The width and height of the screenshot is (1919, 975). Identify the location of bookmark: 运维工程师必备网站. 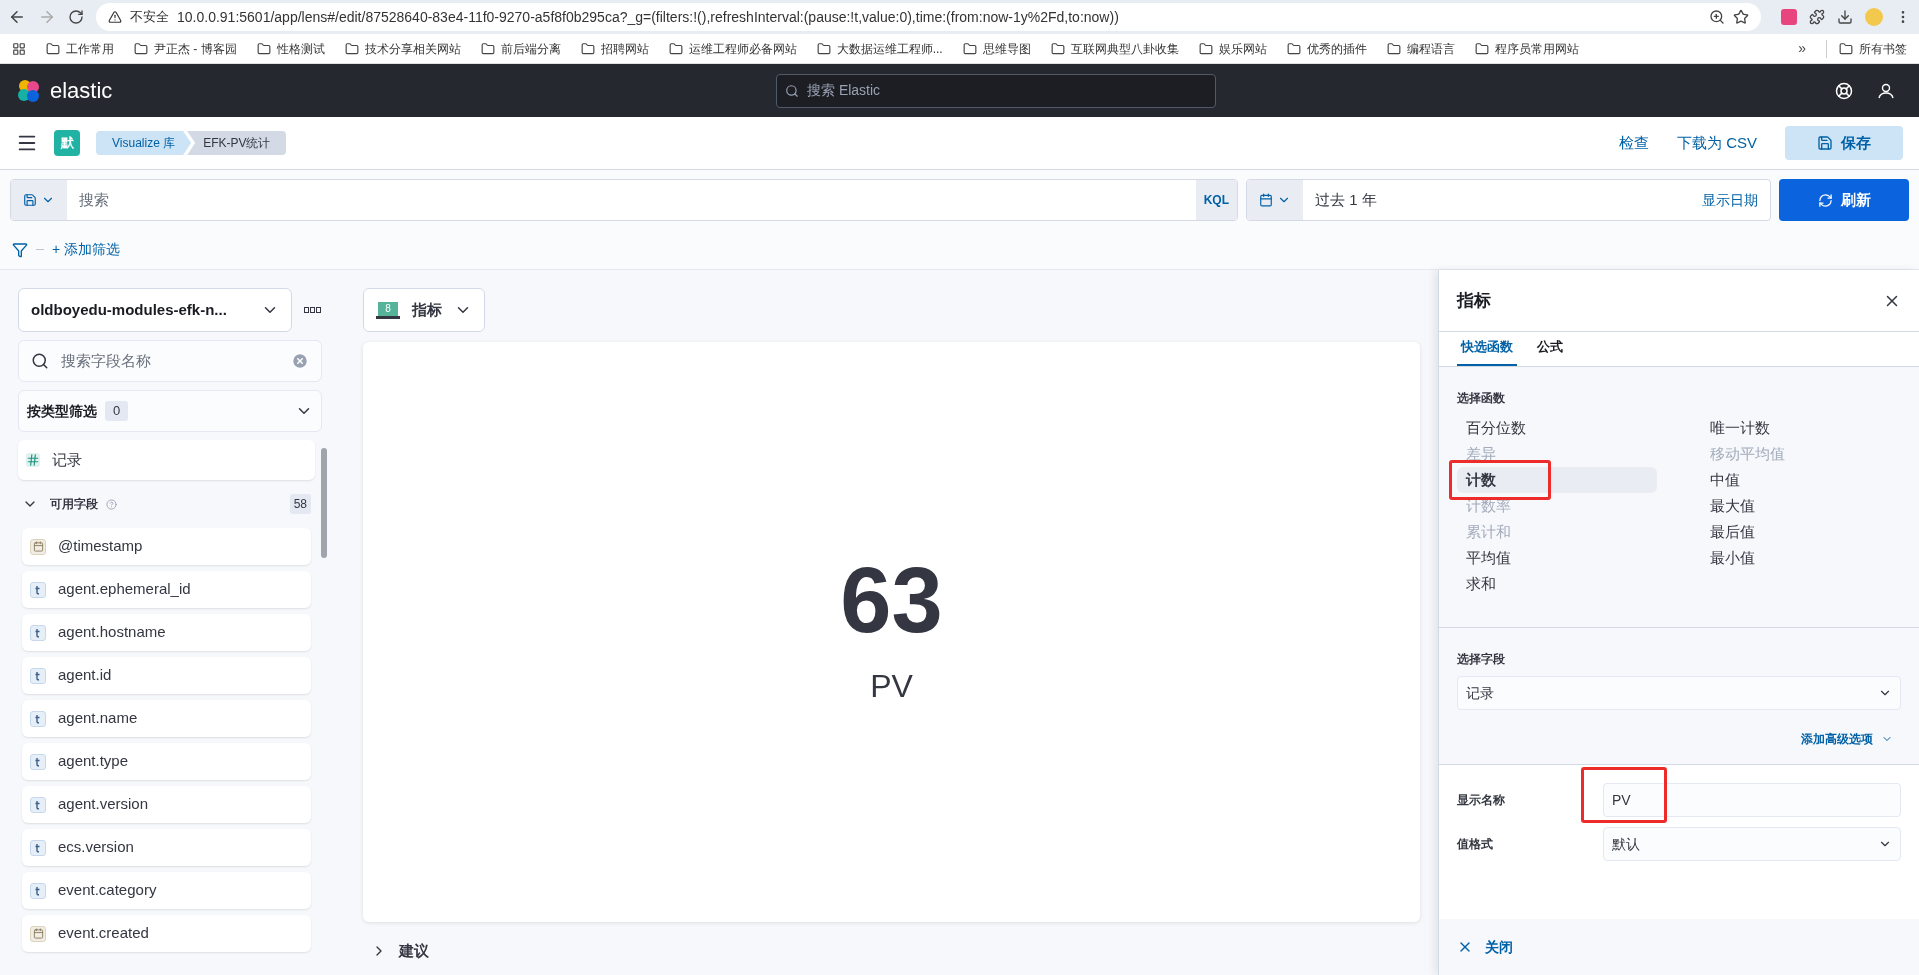
(732, 48).